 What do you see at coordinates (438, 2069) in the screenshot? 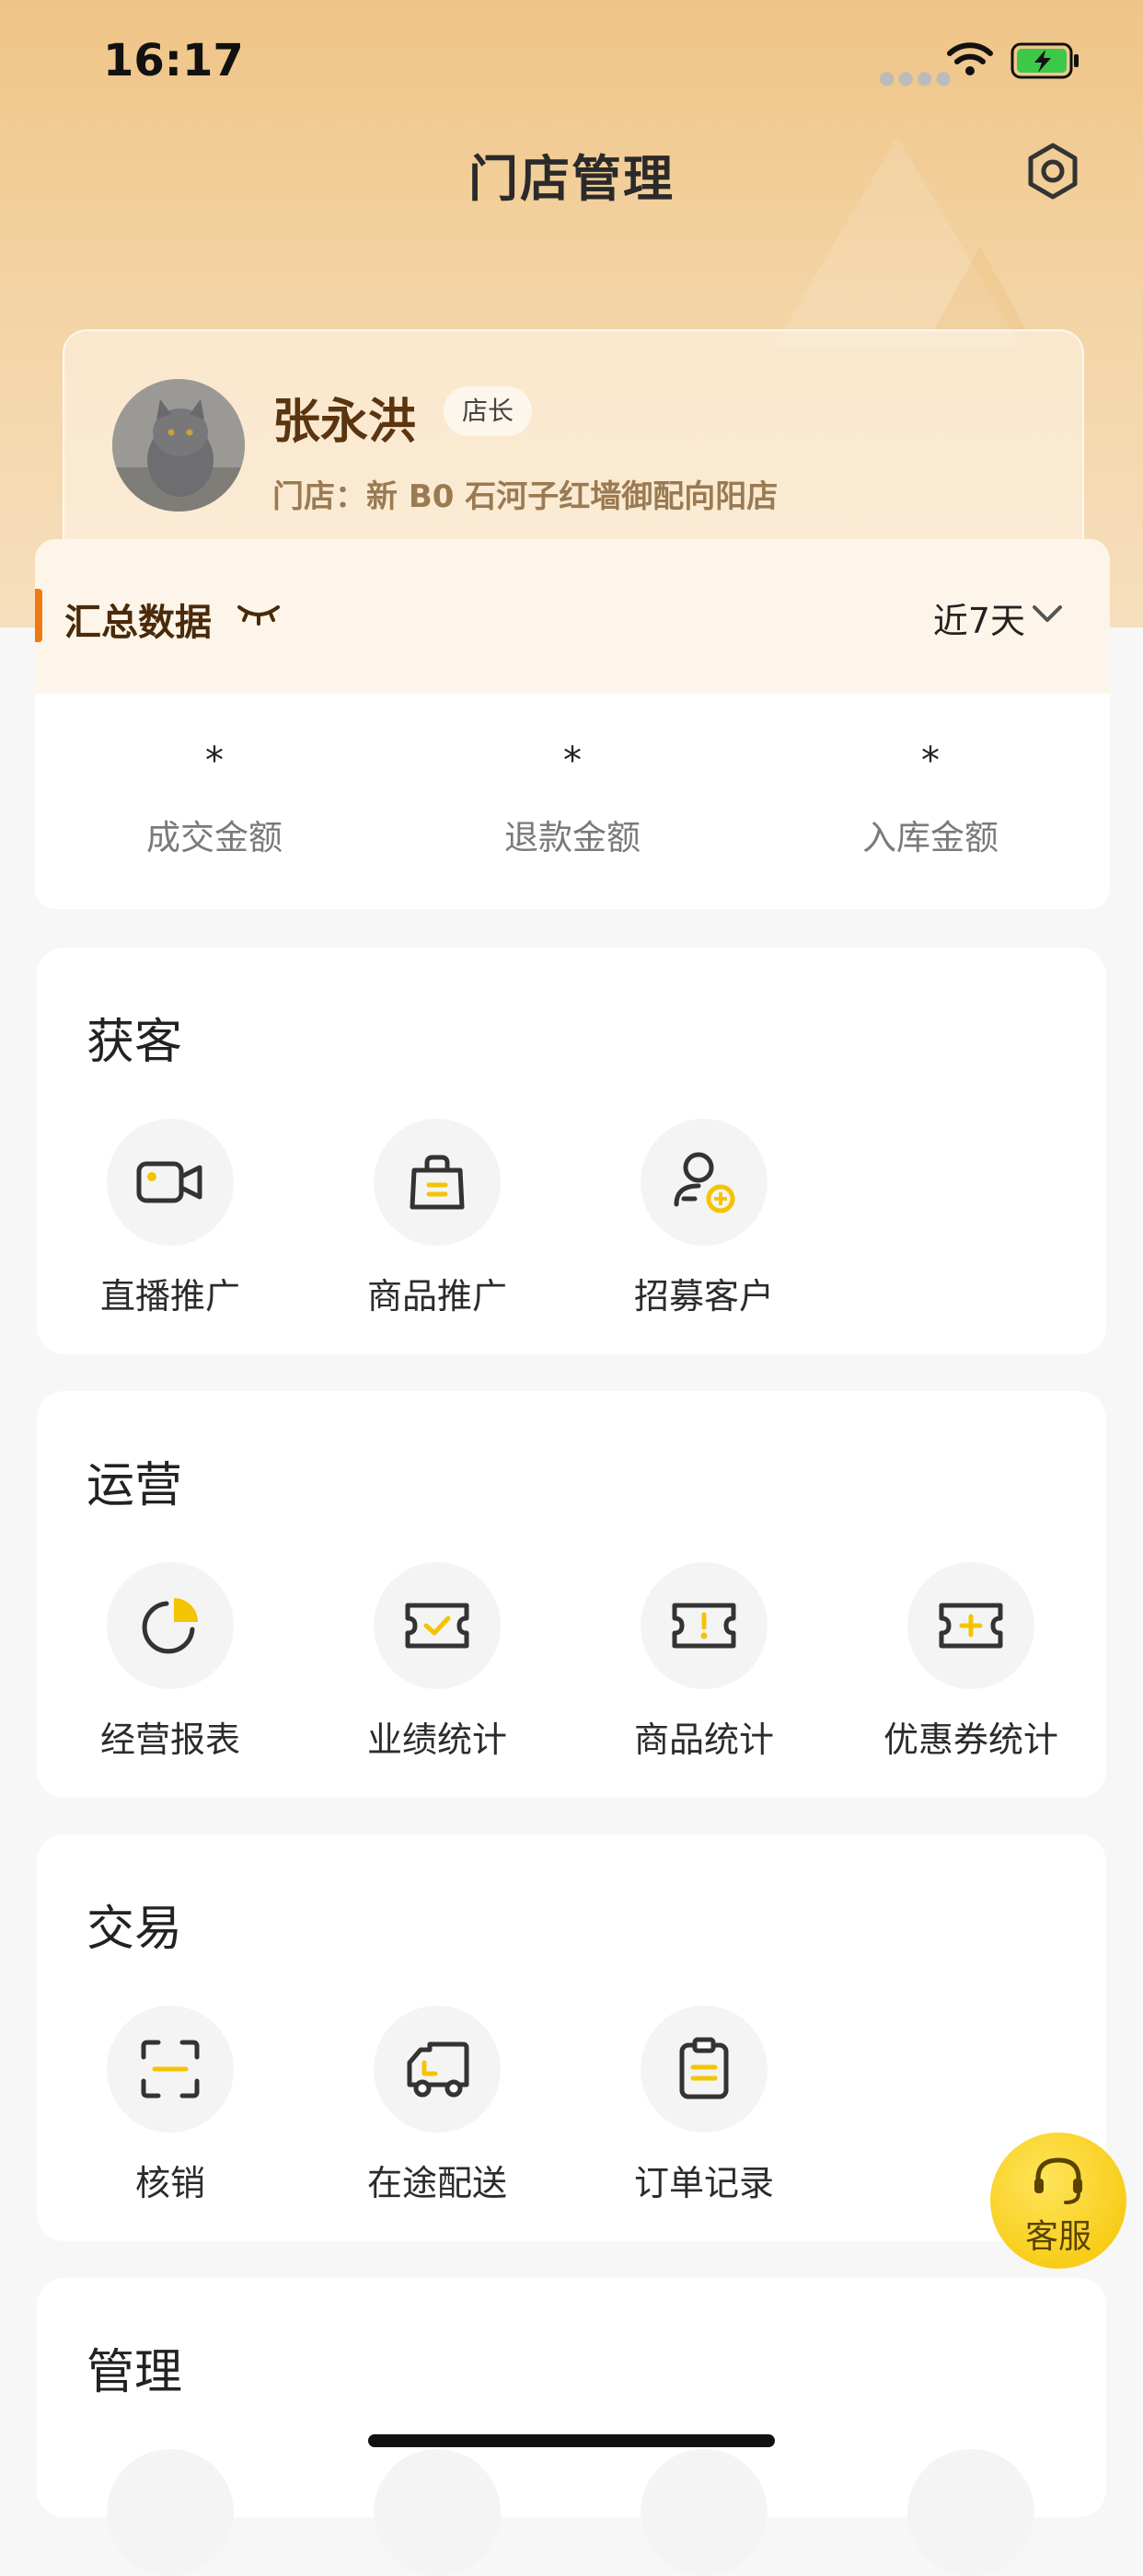
I see `delivery-truck-icon` at bounding box center [438, 2069].